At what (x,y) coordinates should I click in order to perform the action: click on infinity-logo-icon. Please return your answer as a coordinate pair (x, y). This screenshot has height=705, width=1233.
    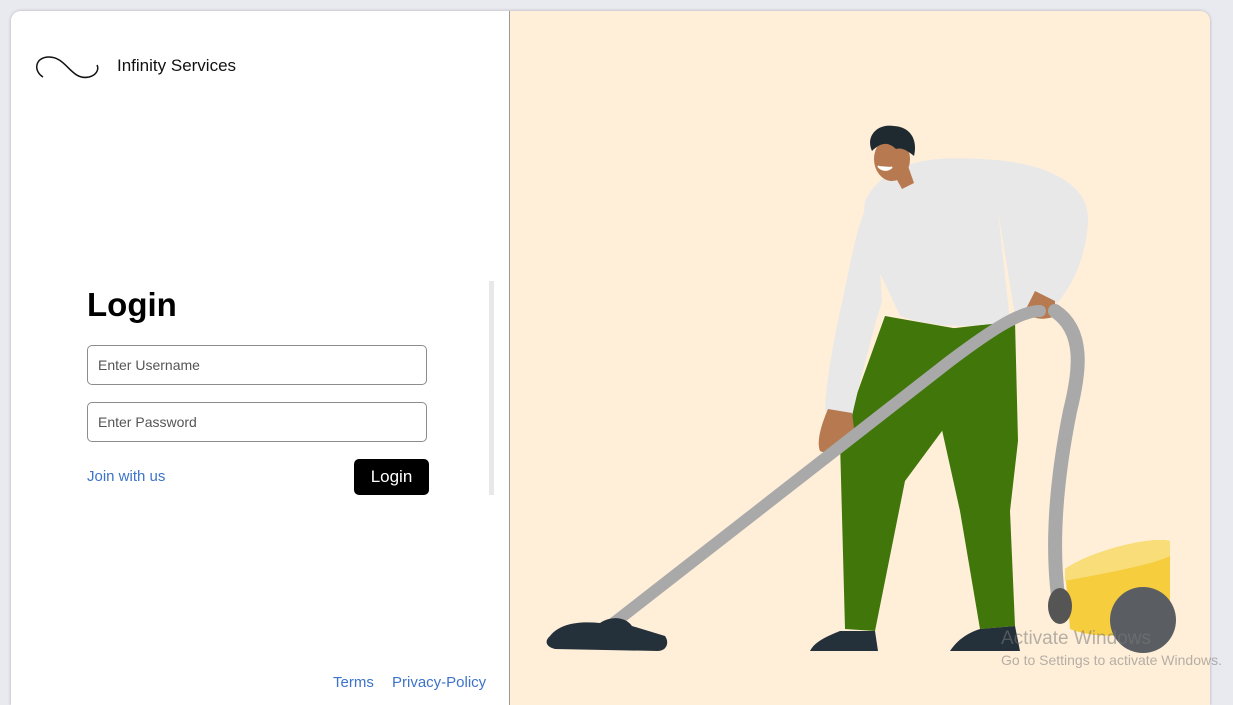
    Looking at the image, I should click on (67, 67).